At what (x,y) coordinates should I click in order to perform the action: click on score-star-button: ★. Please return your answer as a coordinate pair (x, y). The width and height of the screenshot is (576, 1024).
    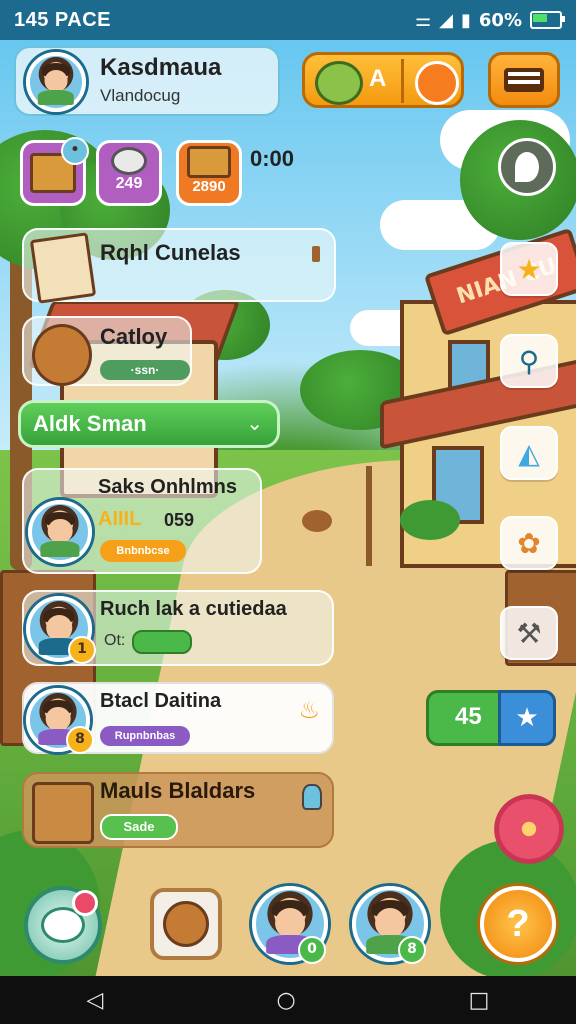
    Looking at the image, I should click on (527, 718).